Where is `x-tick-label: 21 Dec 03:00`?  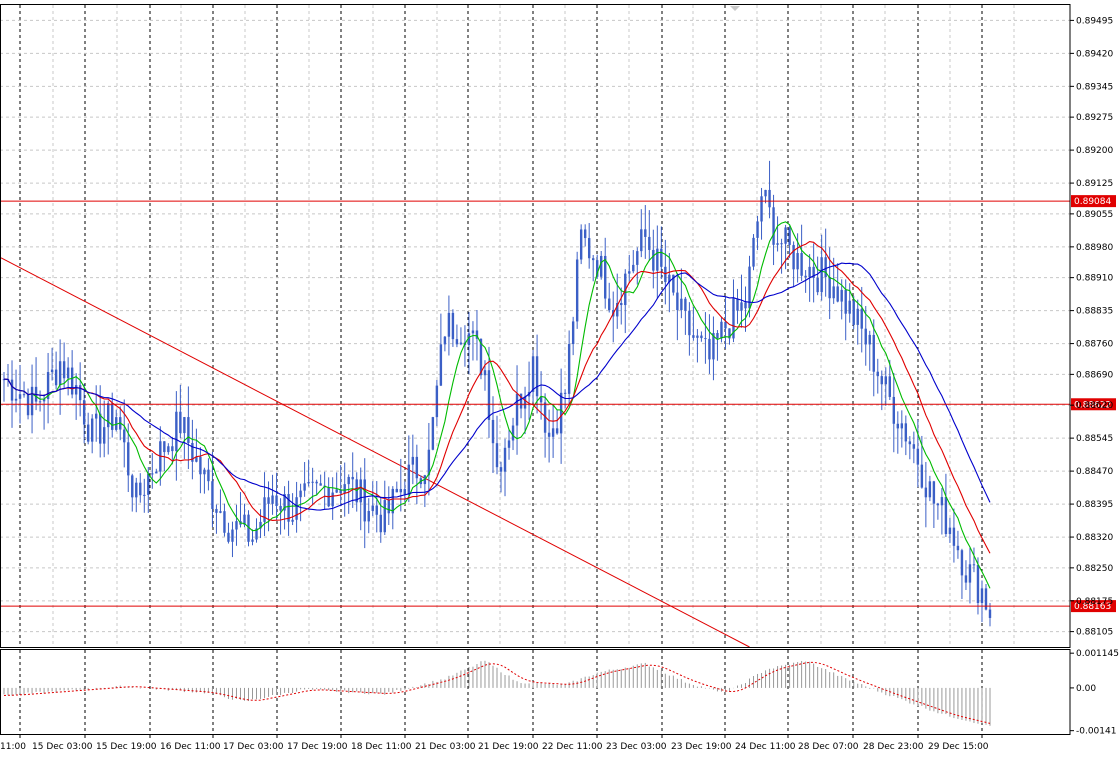 x-tick-label: 21 Dec 03:00 is located at coordinates (445, 747).